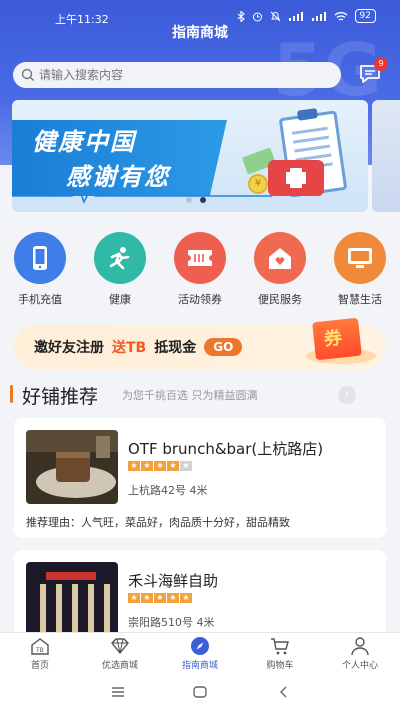  I want to click on compass-icon, so click(200, 646).